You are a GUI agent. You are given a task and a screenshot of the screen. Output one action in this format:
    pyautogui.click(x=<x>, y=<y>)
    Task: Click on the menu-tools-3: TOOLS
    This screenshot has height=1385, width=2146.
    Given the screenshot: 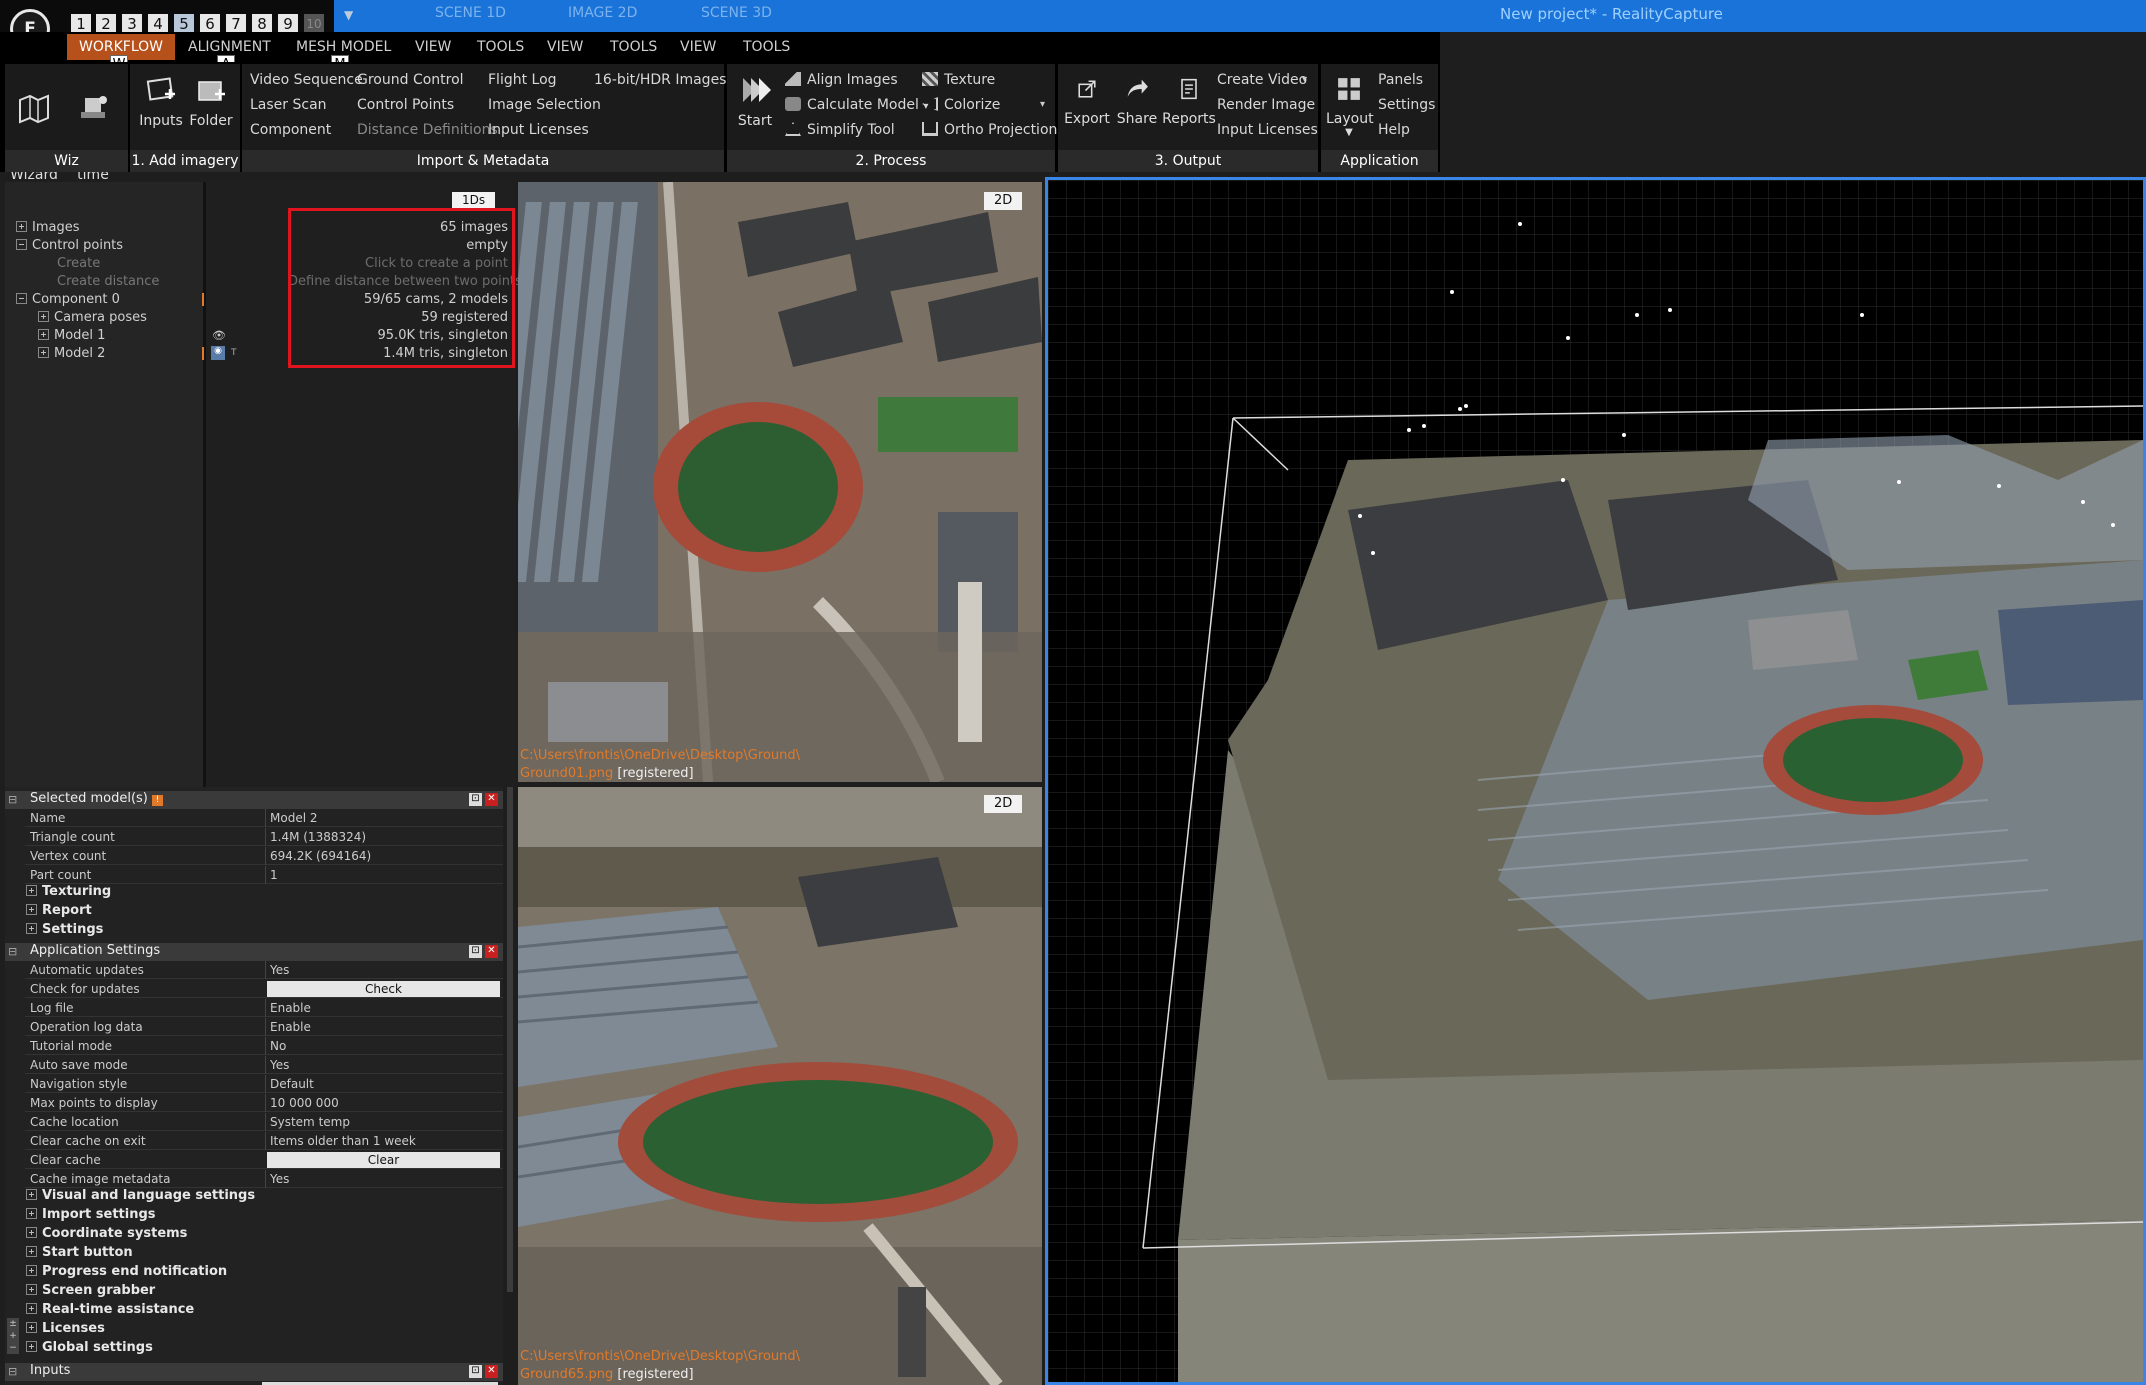 What is the action you would take?
    pyautogui.click(x=766, y=47)
    